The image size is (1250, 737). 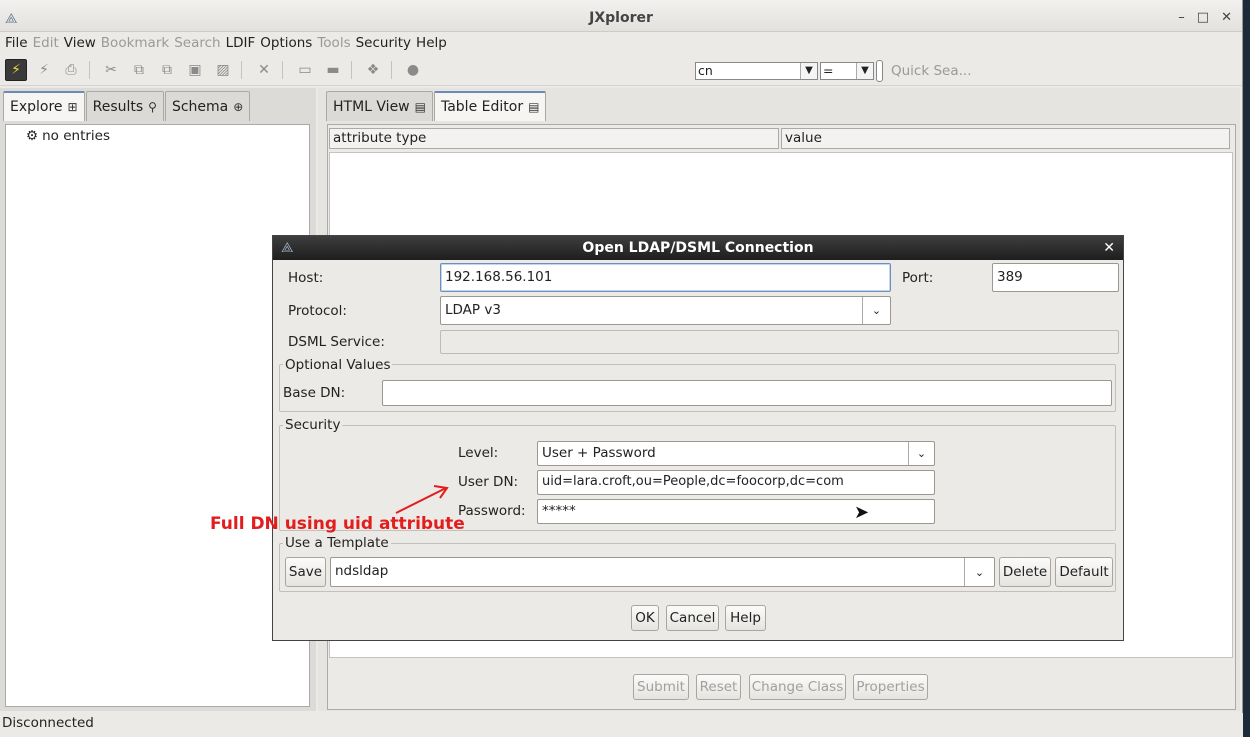 I want to click on annotation-text: Full DN using uid attribute, so click(x=337, y=524).